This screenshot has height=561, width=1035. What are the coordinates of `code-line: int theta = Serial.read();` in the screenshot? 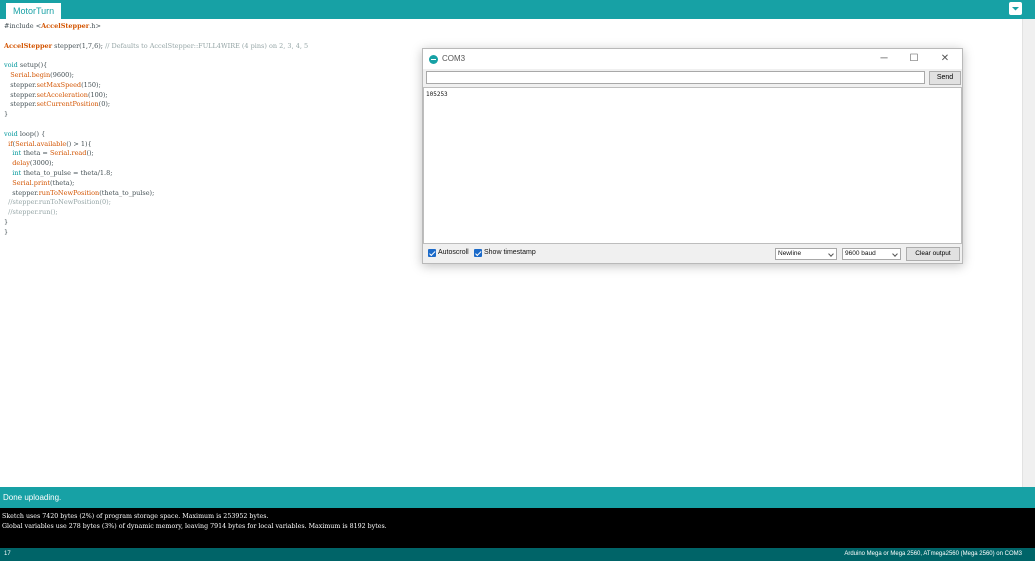 It's located at (156, 154).